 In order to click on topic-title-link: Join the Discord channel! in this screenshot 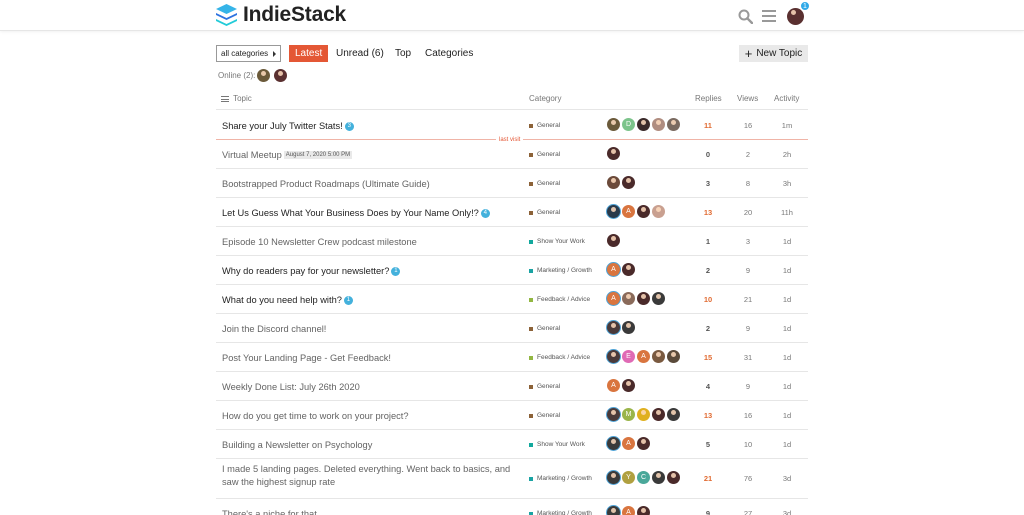, I will do `click(370, 329)`.